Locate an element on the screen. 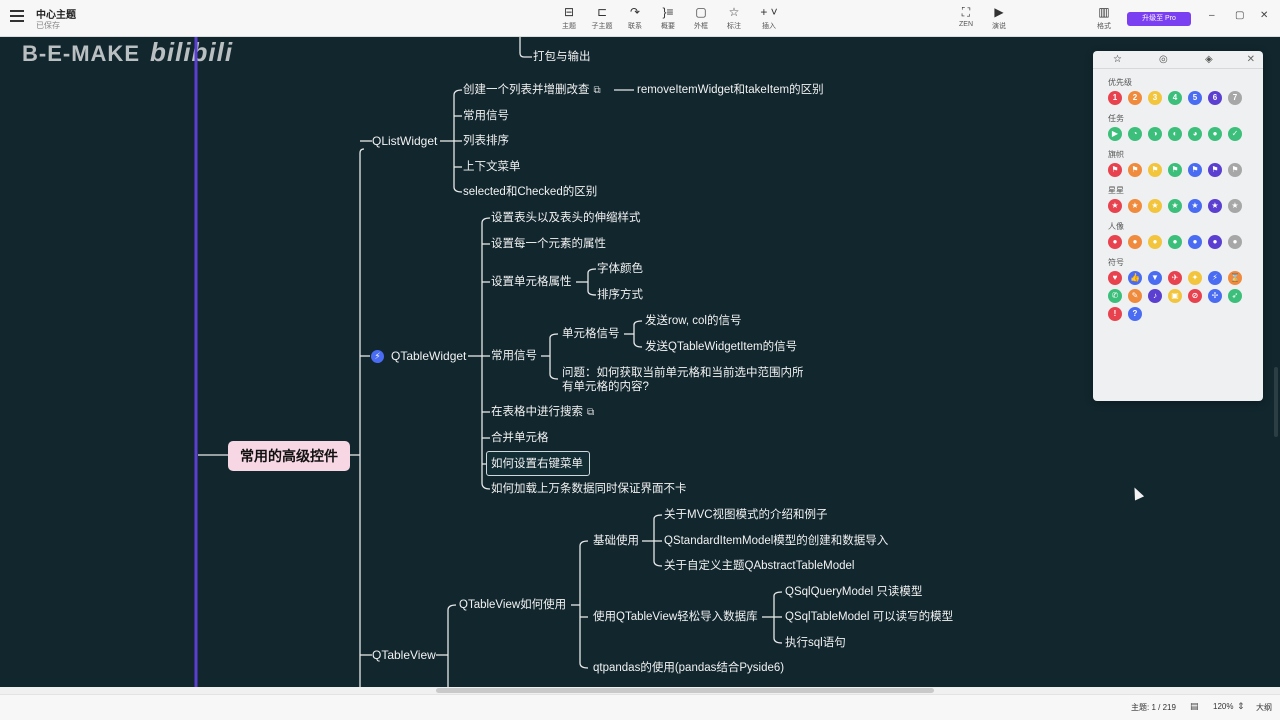 Image resolution: width=1280 pixels, height=720 pixels. node-list-sort: 列表排序 is located at coordinates (486, 141).